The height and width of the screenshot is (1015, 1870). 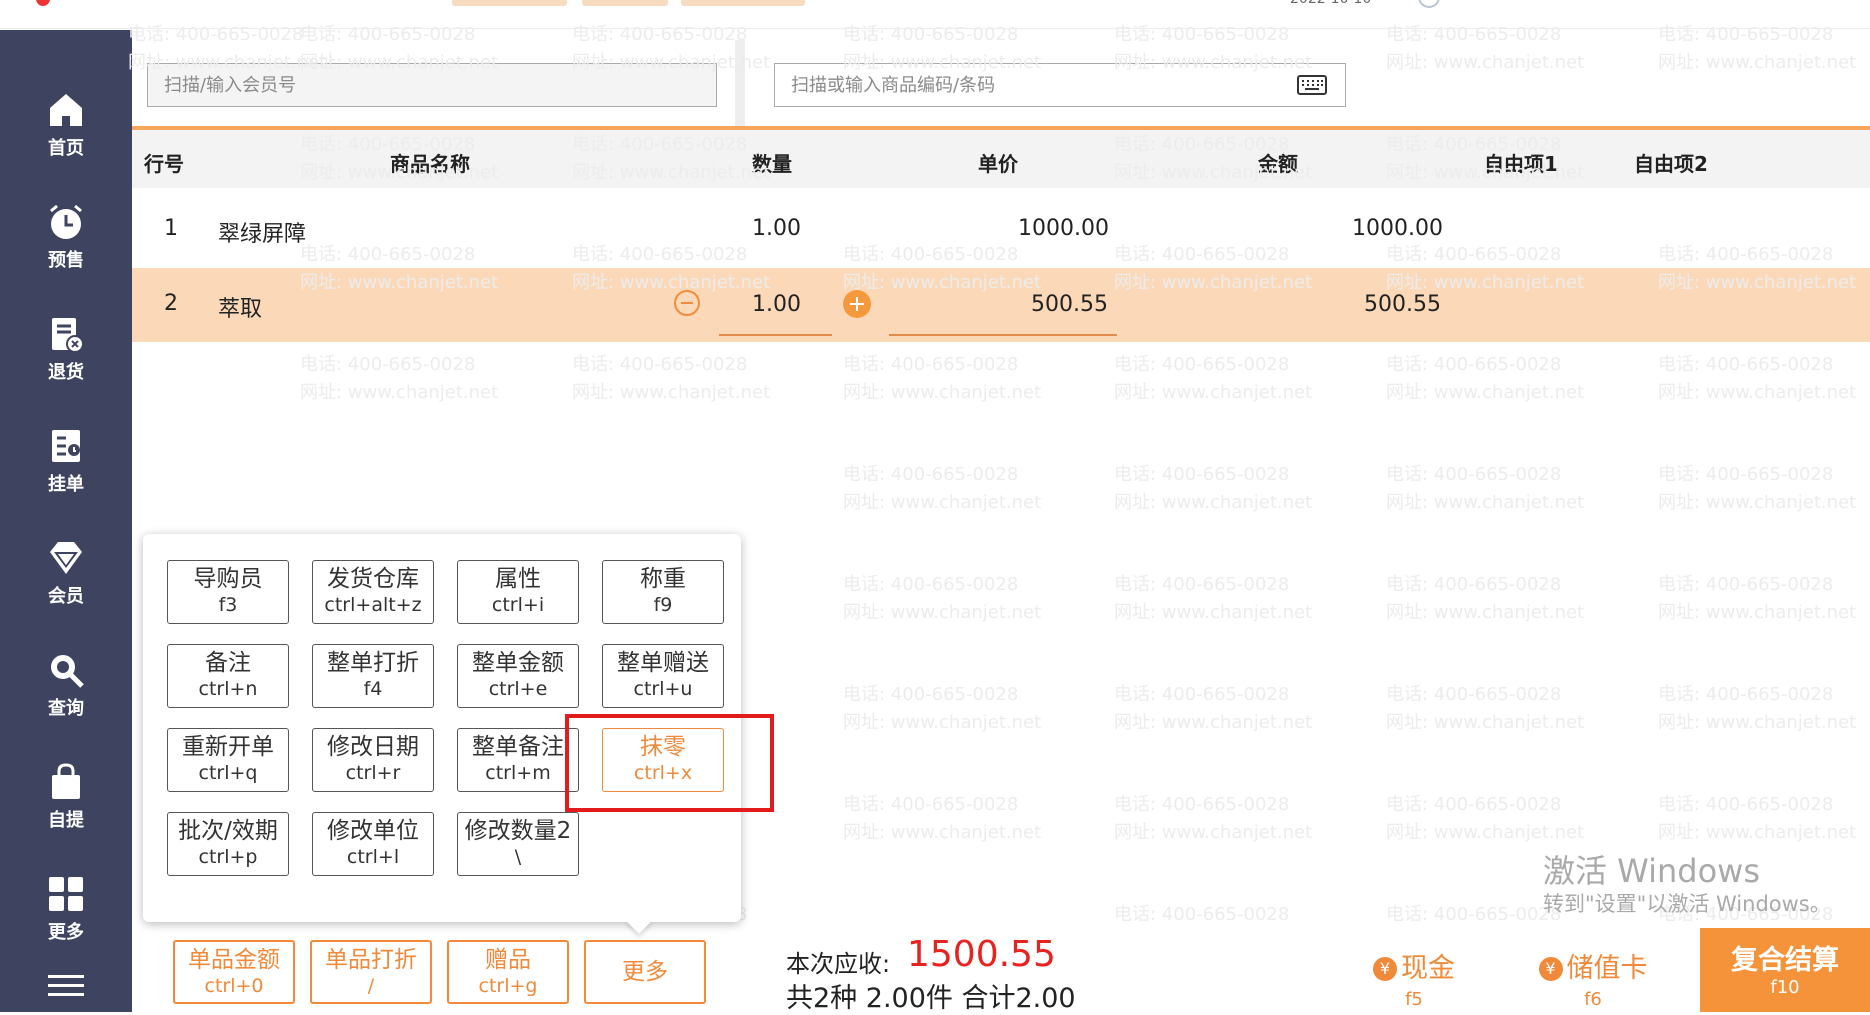 I want to click on edit-date-button: 修改日期 ctrl+r, so click(x=373, y=760).